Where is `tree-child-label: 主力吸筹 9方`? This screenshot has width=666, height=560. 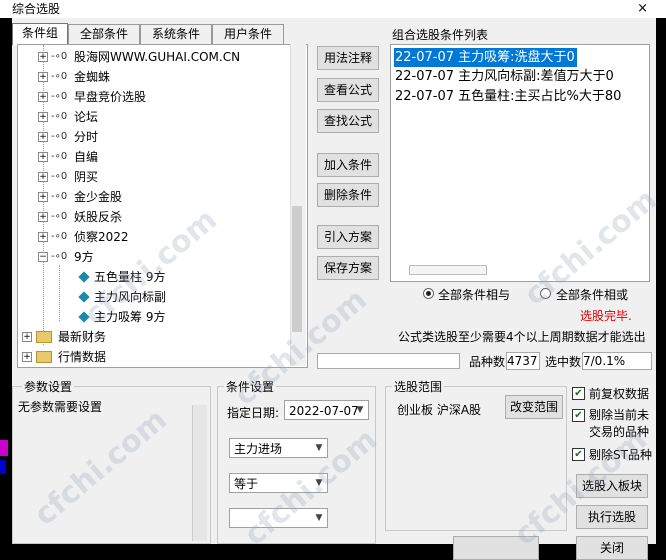
tree-child-label: 主力吸筹 9方 is located at coordinates (130, 317).